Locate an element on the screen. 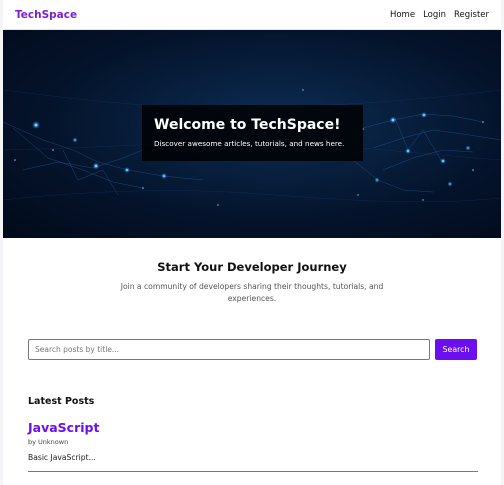 The height and width of the screenshot is (485, 504). search-input is located at coordinates (229, 349).